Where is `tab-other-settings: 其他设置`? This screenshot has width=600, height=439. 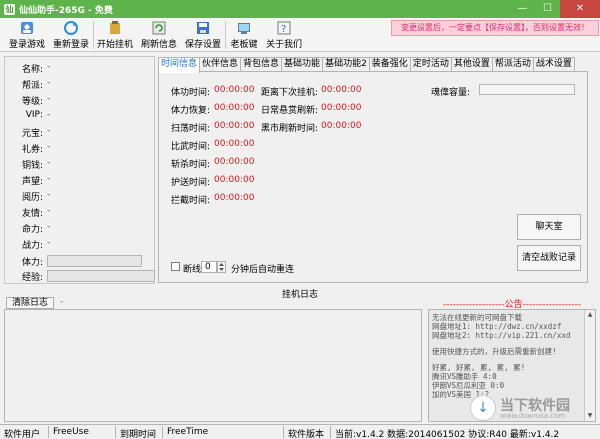
tab-other-settings: 其他设置 is located at coordinates (471, 64).